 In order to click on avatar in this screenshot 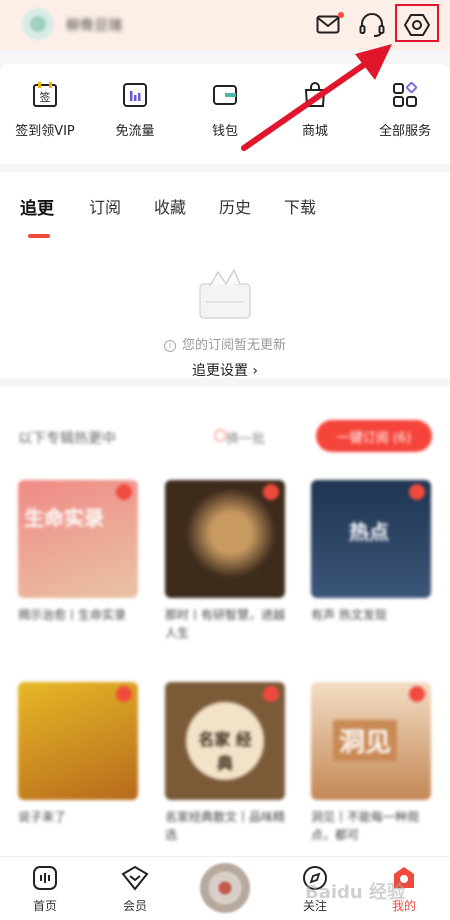, I will do `click(38, 24)`.